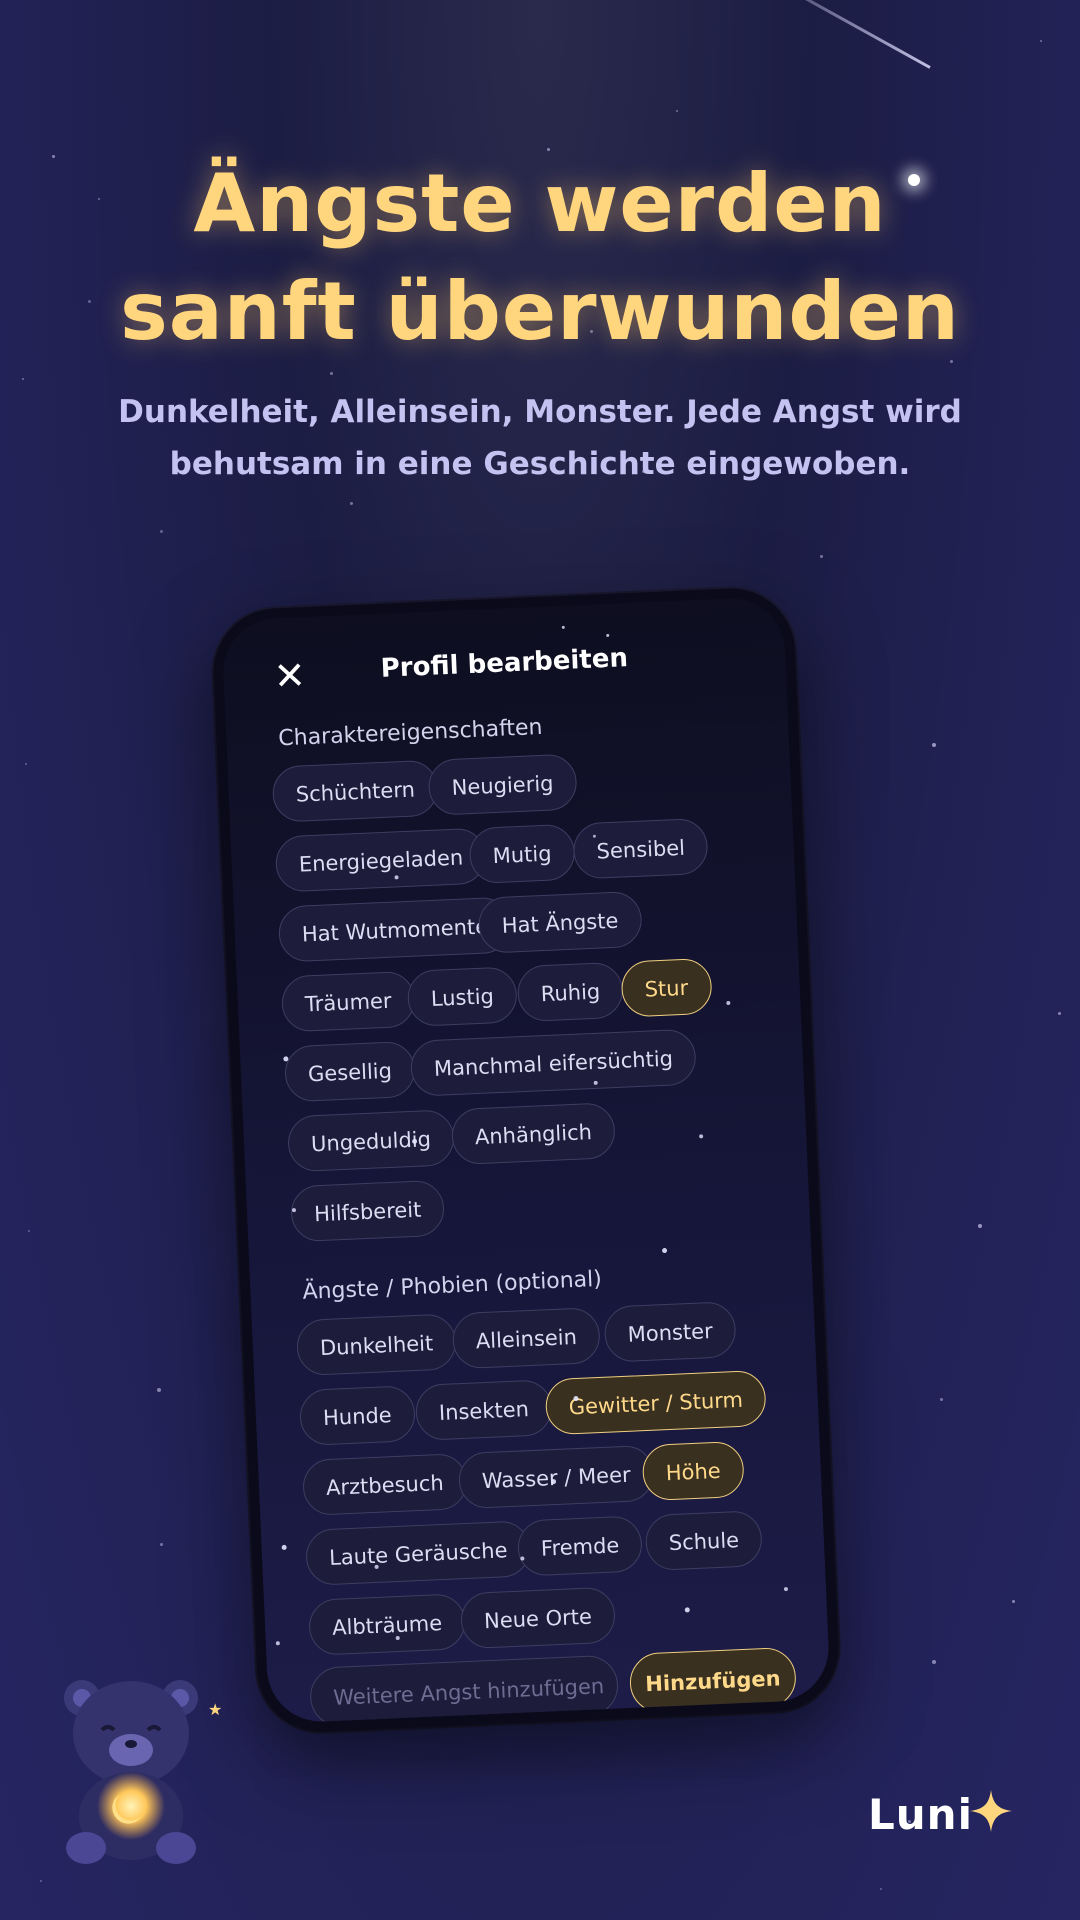 This screenshot has height=1920, width=1080. Describe the element at coordinates (484, 1410) in the screenshot. I see `chip-fear-insekten: Insekten` at that location.